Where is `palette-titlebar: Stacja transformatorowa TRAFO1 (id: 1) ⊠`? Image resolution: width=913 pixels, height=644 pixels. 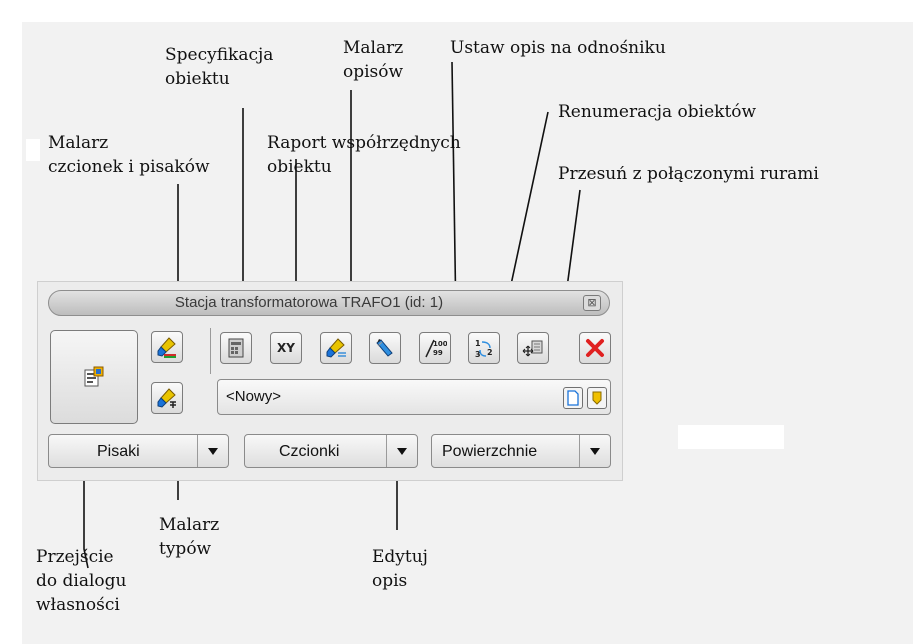
palette-titlebar: Stacja transformatorowa TRAFO1 (id: 1) ⊠ is located at coordinates (329, 303).